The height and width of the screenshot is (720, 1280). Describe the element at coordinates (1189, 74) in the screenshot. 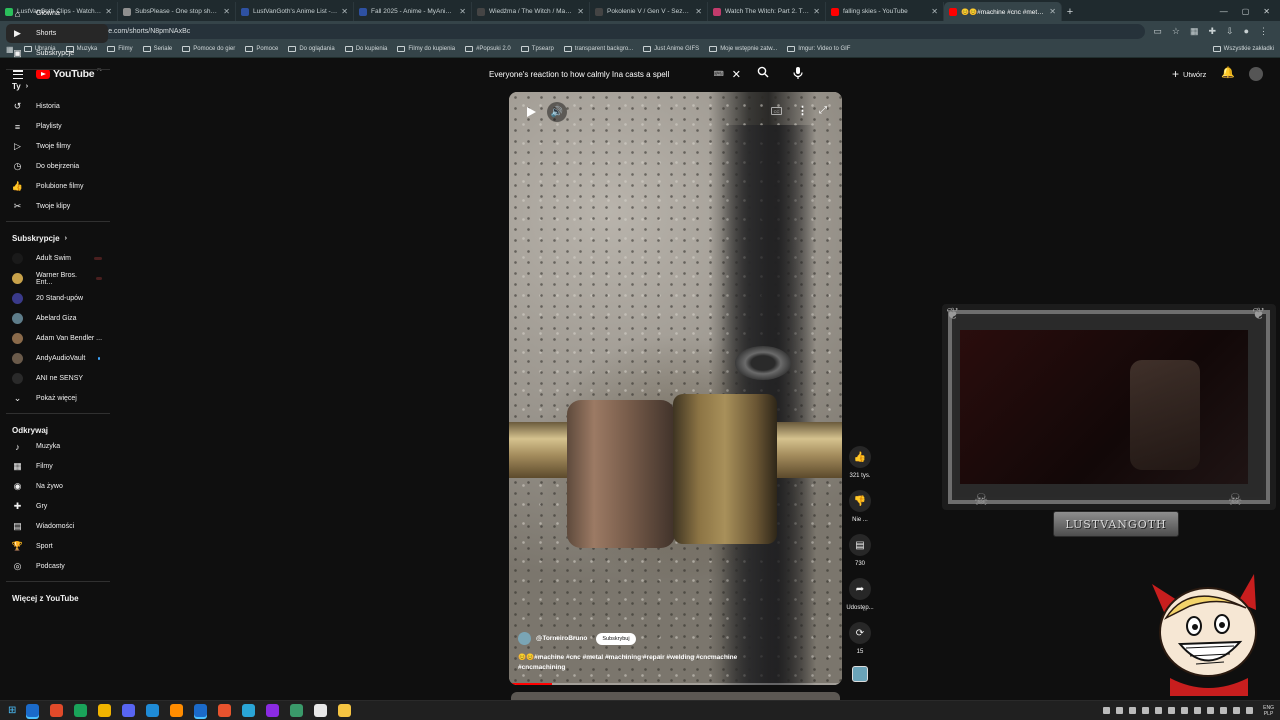

I see `create-button: + Utwórz` at that location.